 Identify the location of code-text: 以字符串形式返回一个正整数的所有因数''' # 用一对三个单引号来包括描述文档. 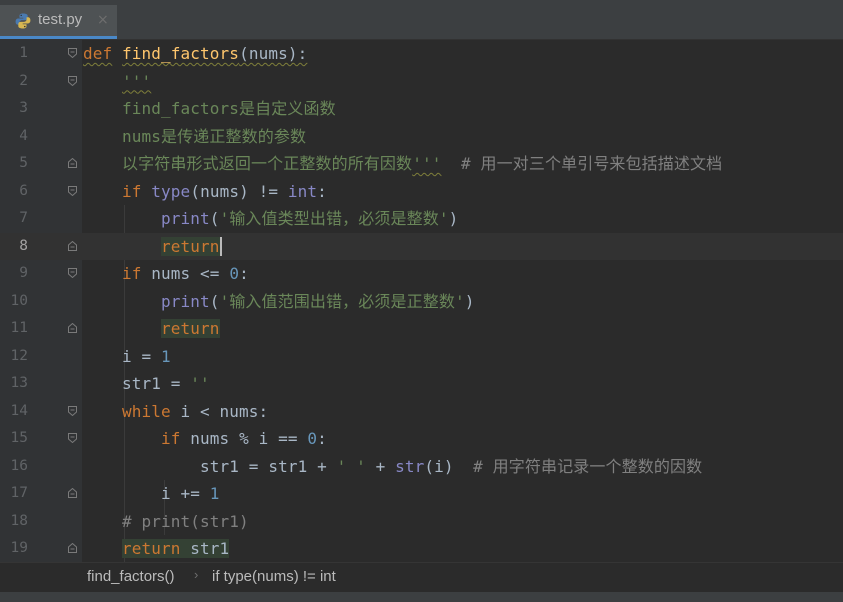
(422, 163).